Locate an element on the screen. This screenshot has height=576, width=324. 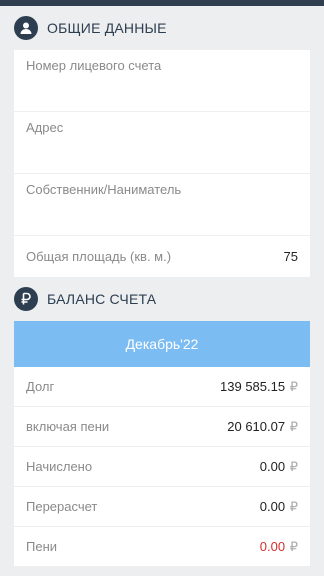
penalty-value: 0.00 ₽ is located at coordinates (278, 546).